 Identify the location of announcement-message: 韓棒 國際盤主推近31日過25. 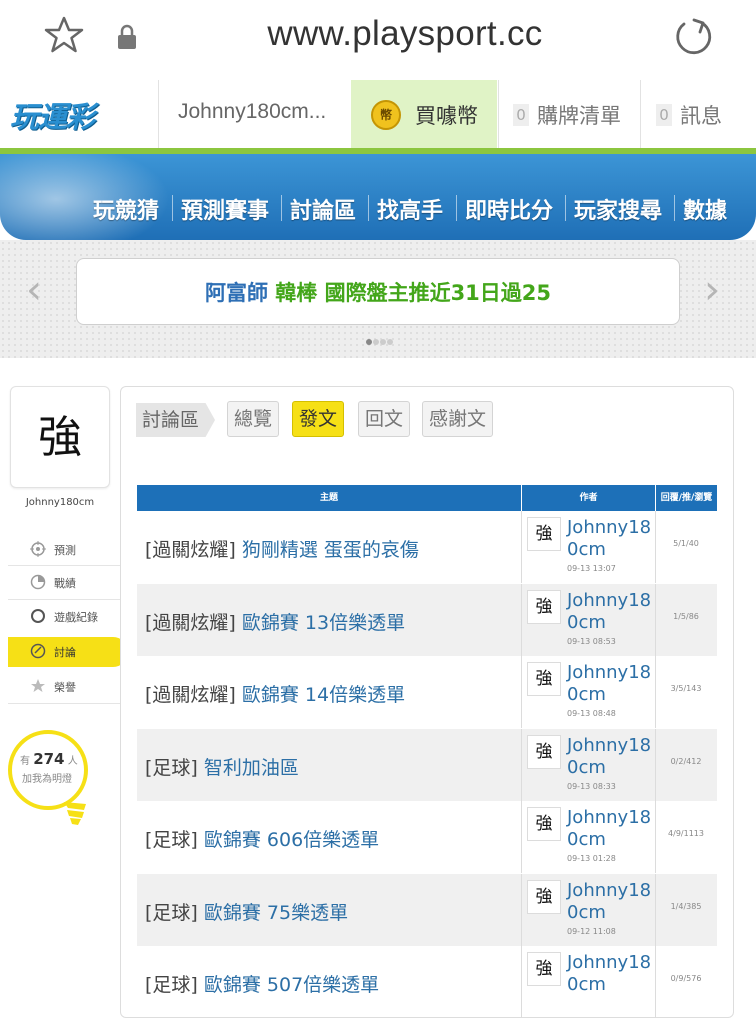
(409, 293).